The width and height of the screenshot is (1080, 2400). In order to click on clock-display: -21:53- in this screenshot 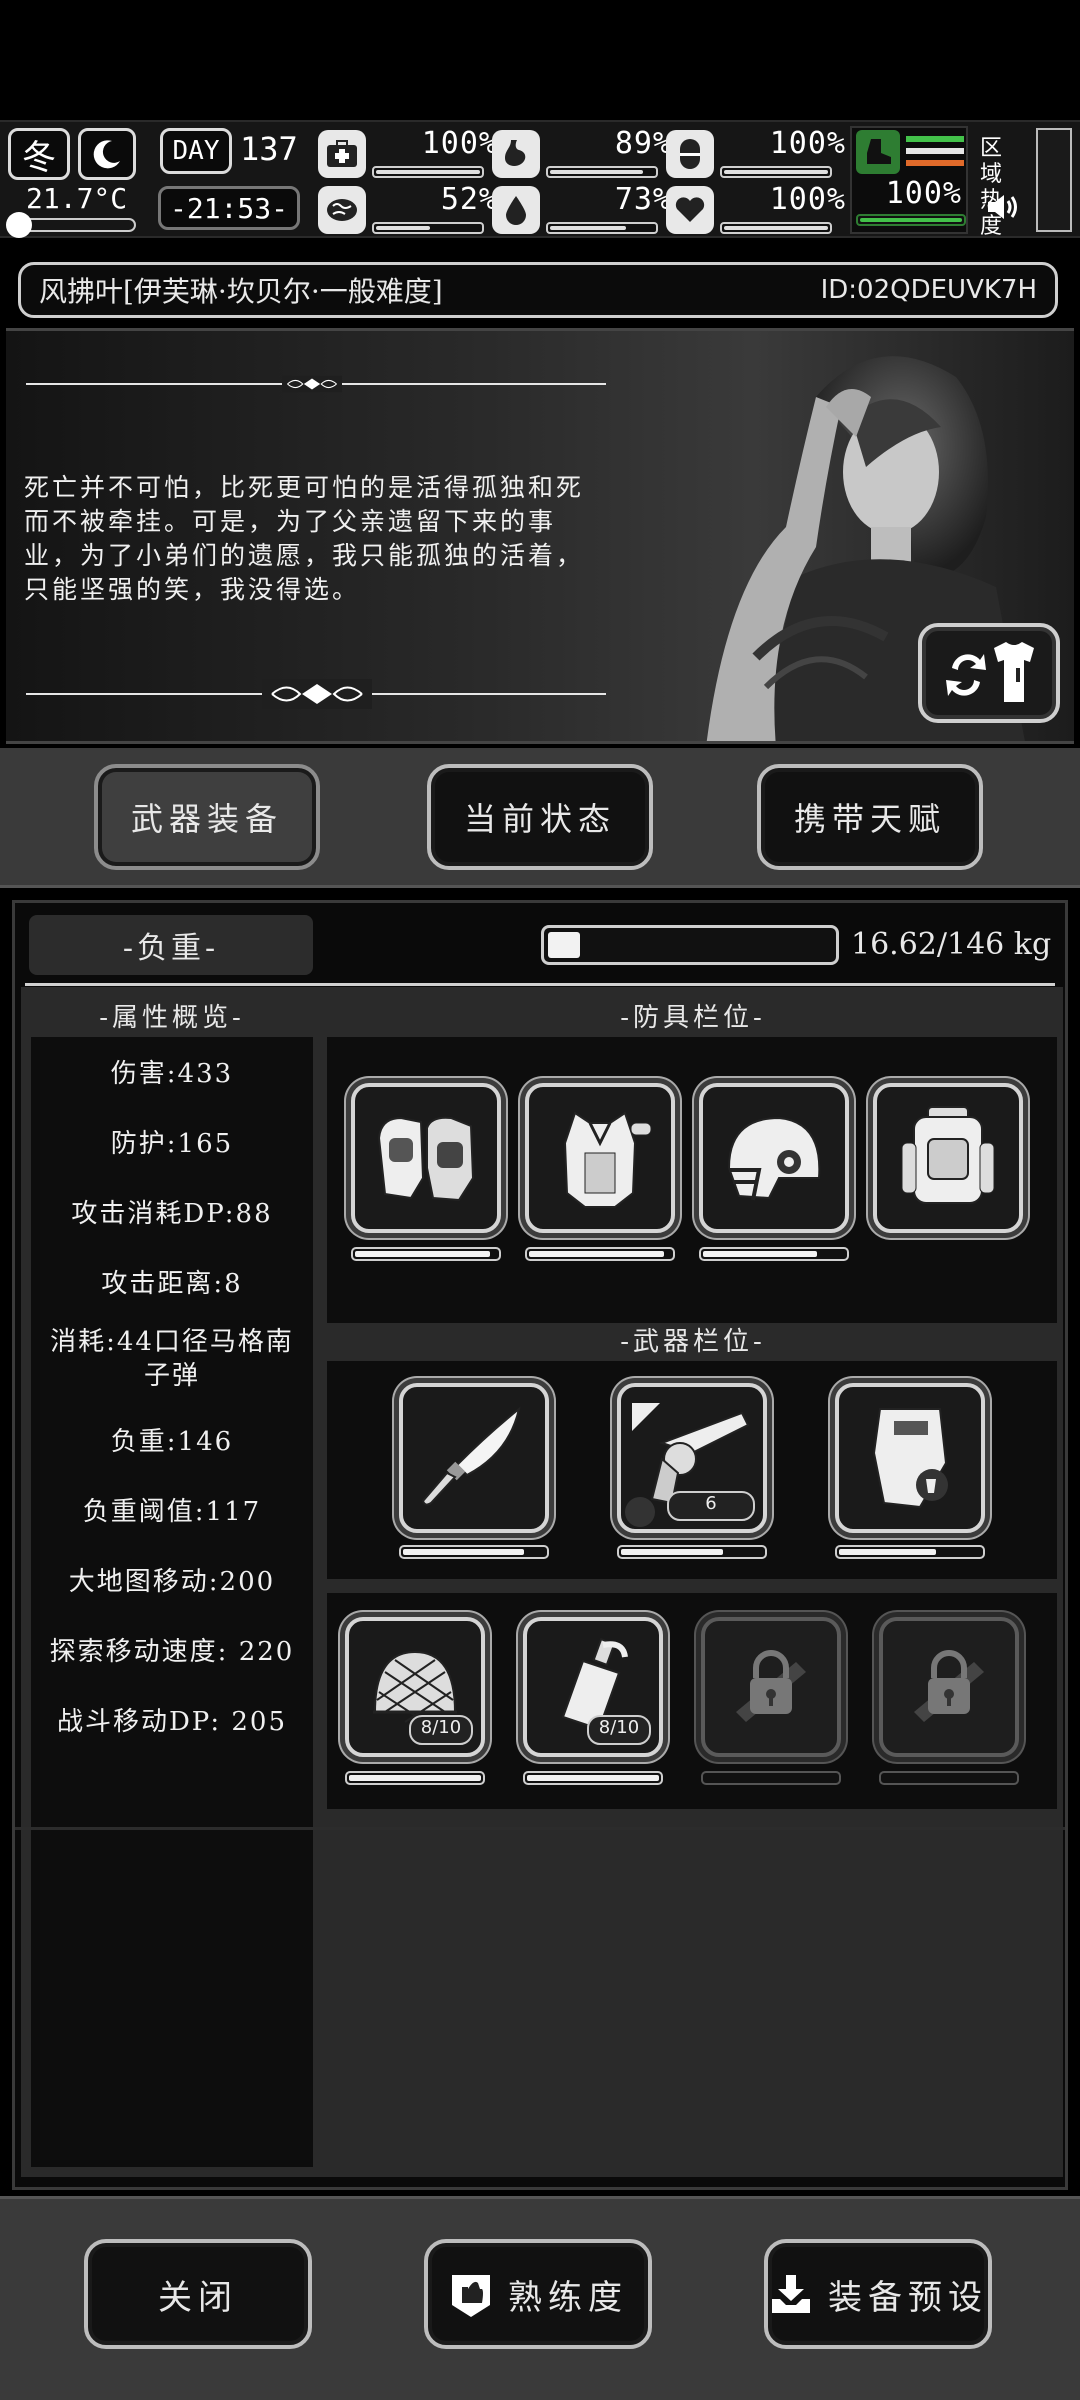, I will do `click(229, 208)`.